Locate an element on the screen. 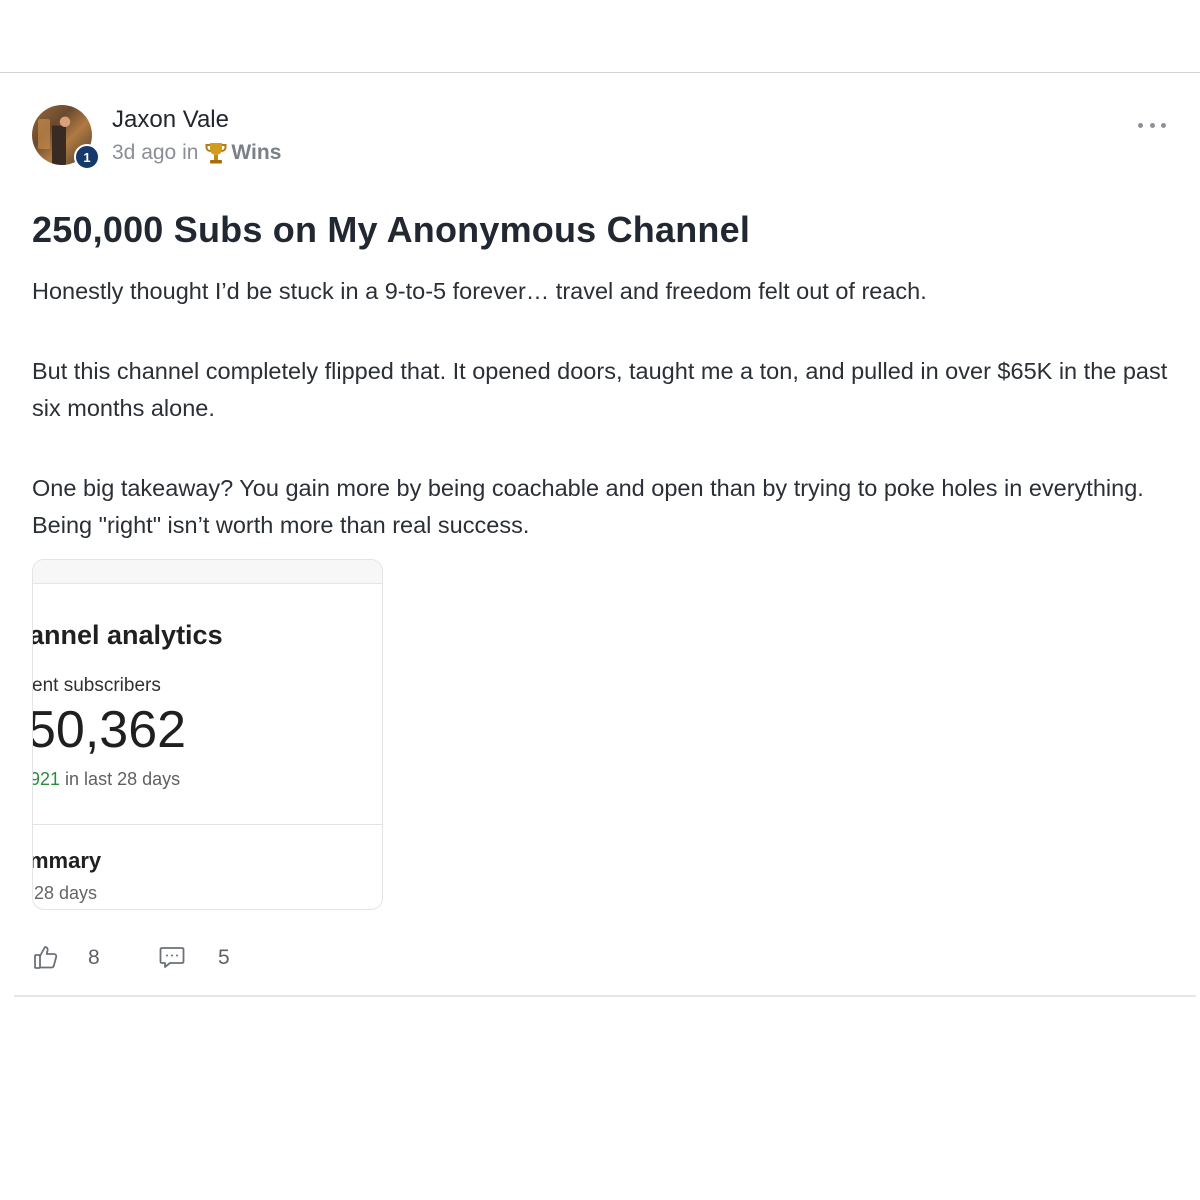 This screenshot has width=1200, height=1200. summary-label: mmary is located at coordinates (67, 860).